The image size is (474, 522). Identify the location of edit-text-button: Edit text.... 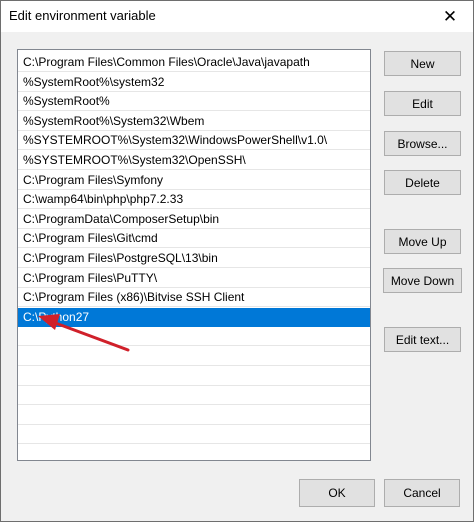
(422, 339).